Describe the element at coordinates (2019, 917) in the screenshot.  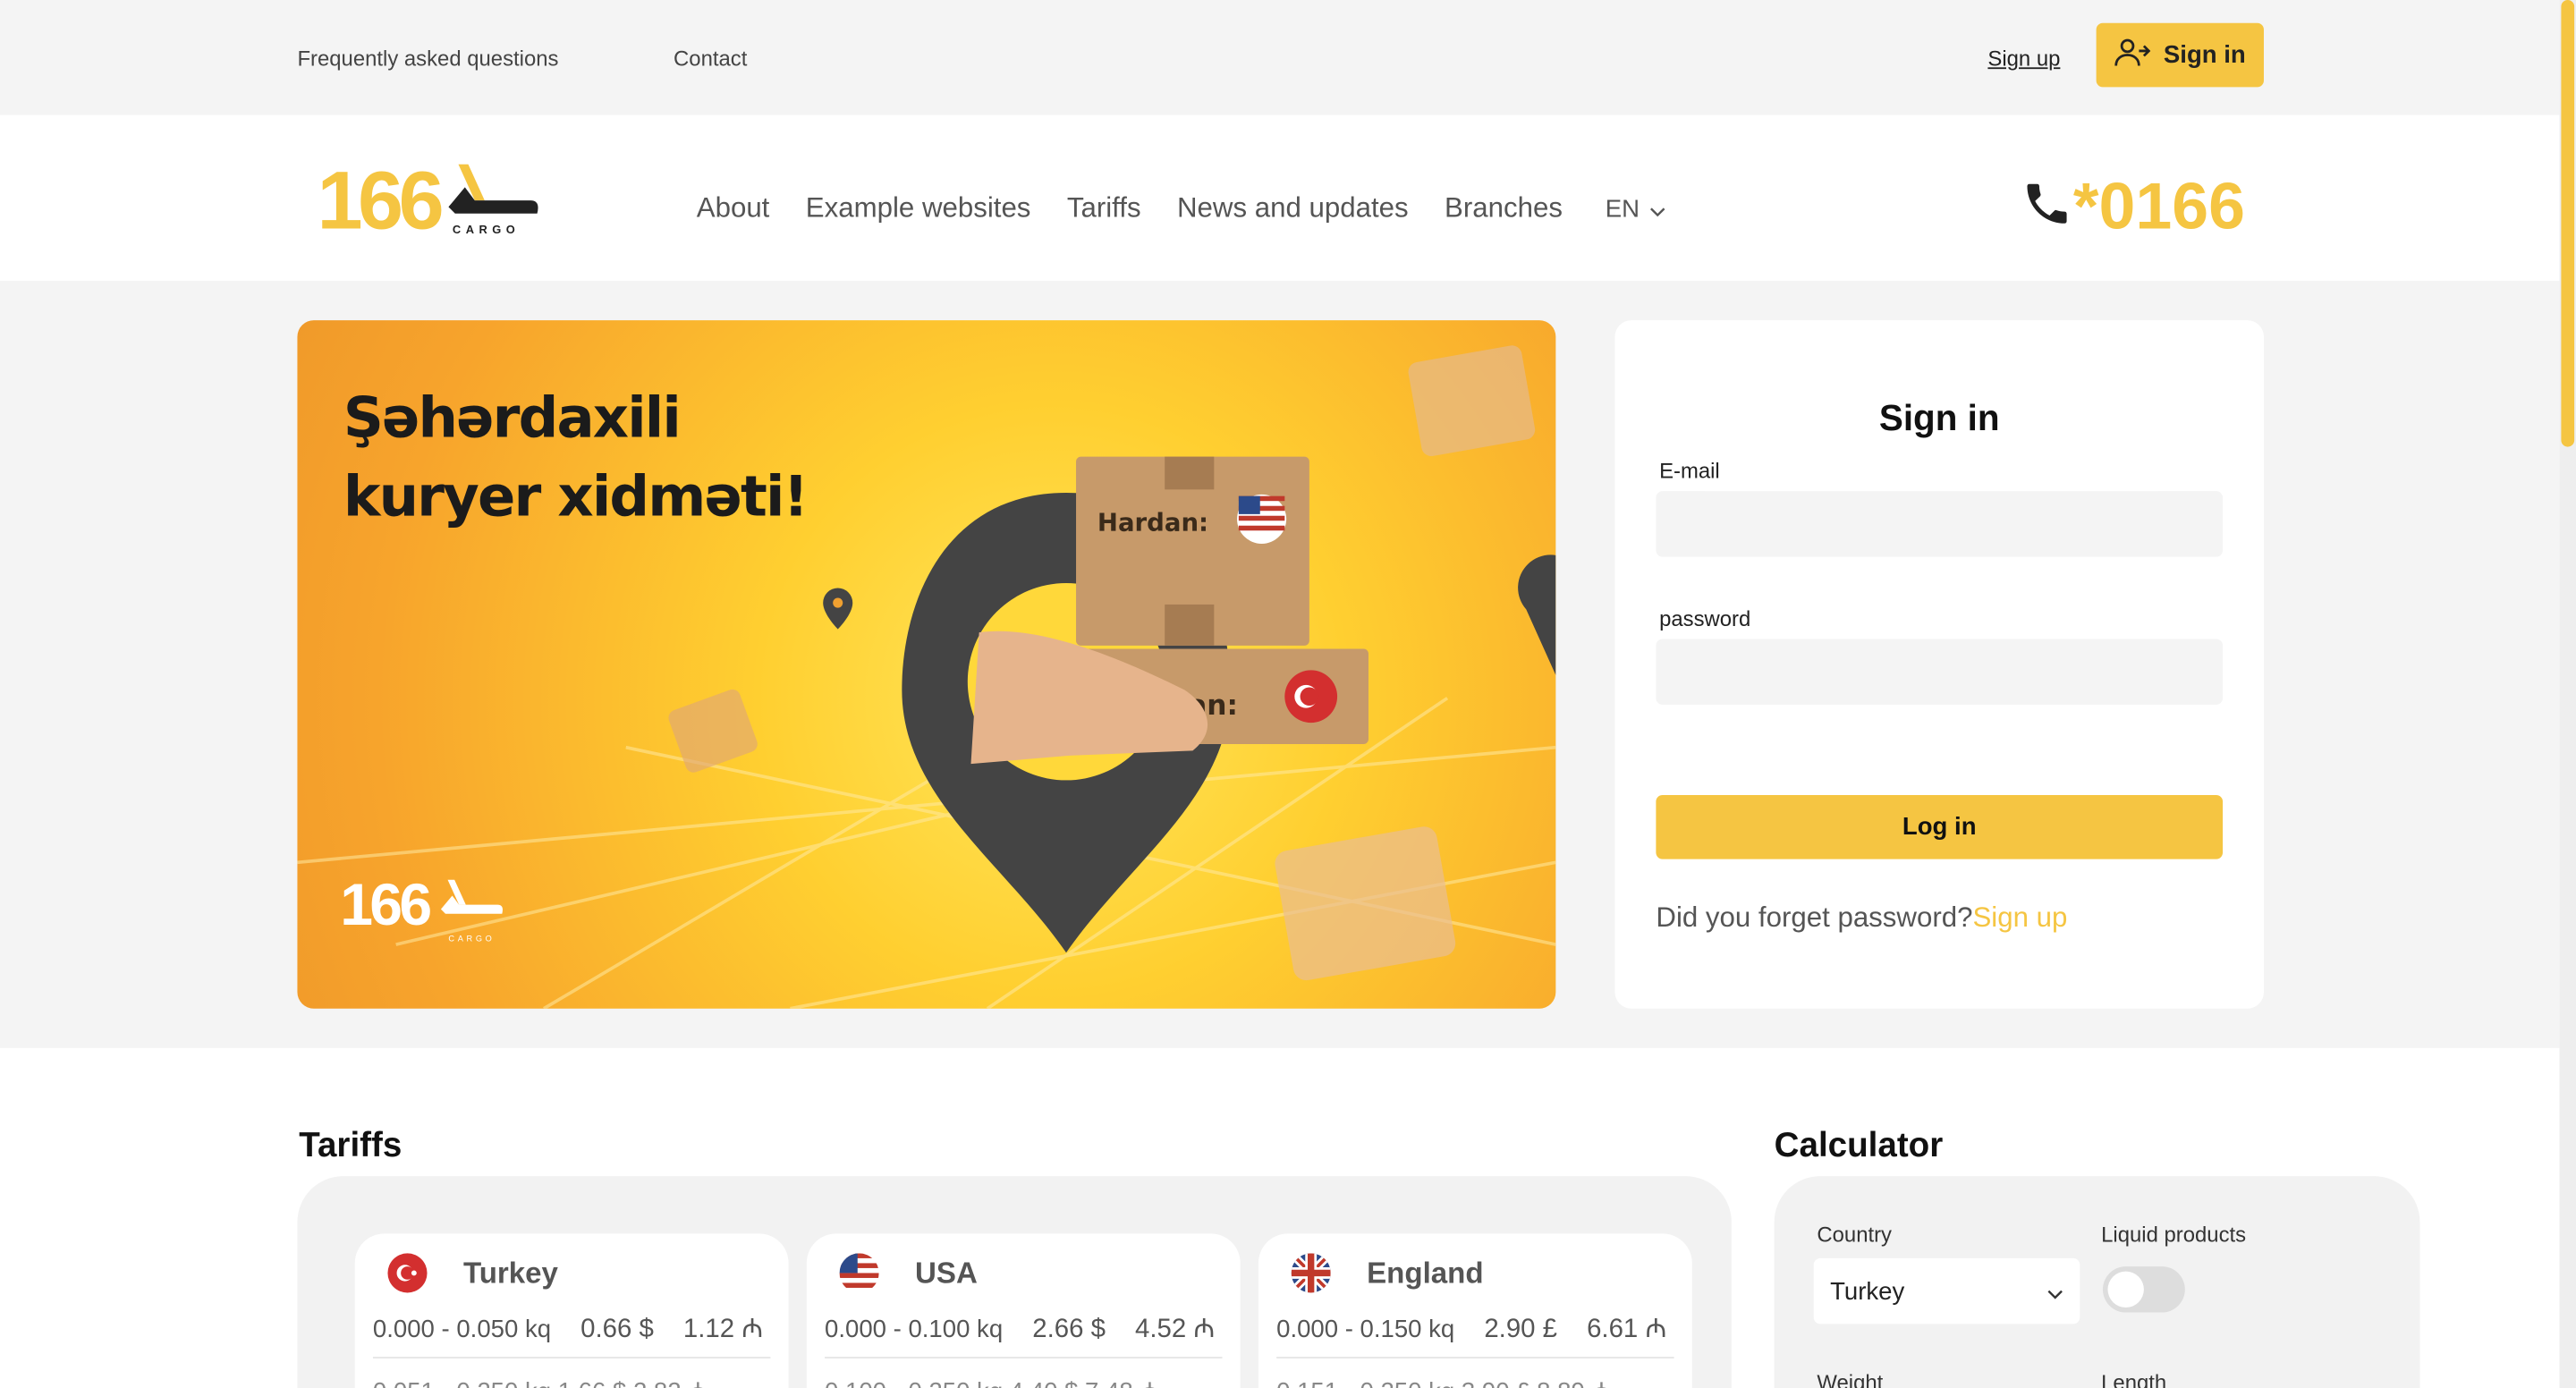
I see `forgot-signup-link: Sign up` at that location.